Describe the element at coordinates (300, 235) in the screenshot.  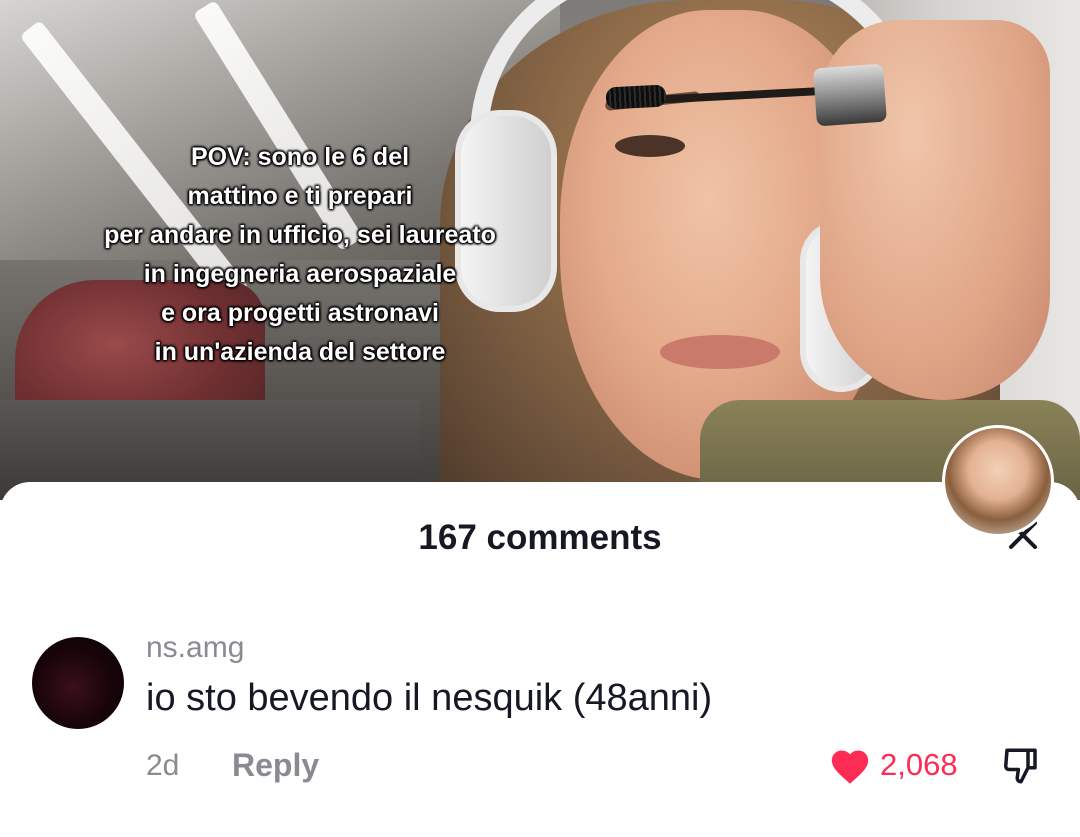
I see `caption-line: per andare in ufficio, sei laureato` at that location.